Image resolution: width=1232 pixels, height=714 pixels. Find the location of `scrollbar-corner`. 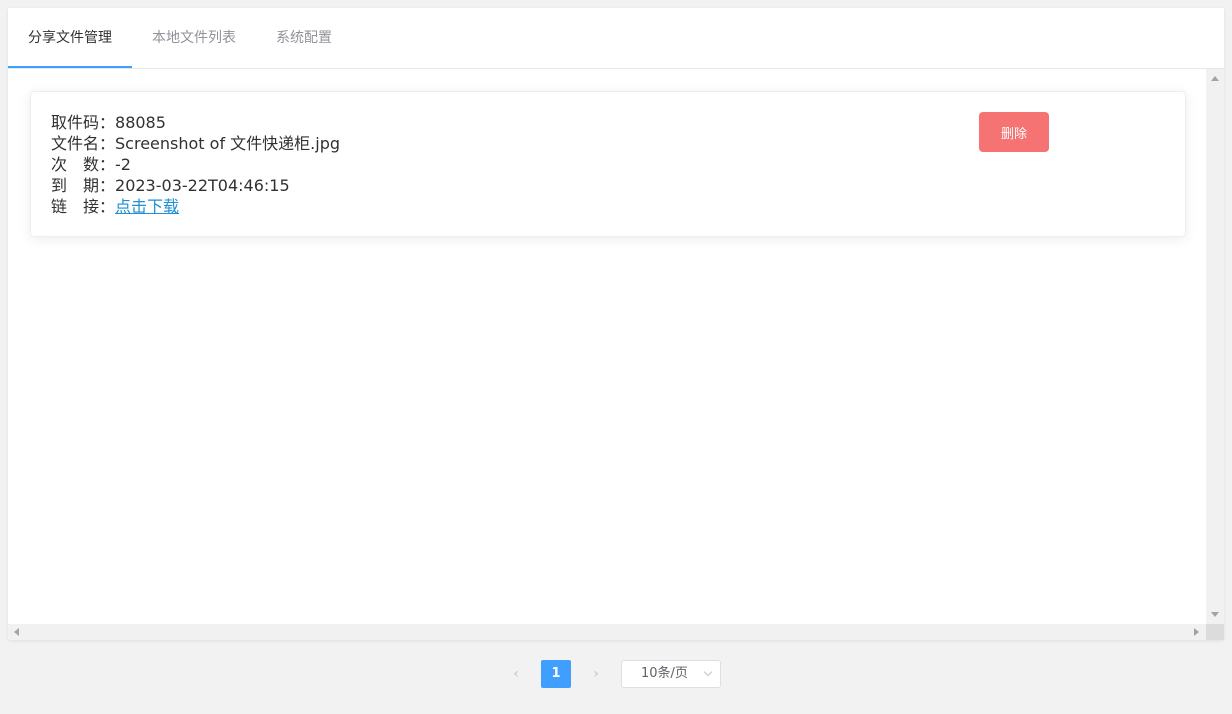

scrollbar-corner is located at coordinates (1215, 632).